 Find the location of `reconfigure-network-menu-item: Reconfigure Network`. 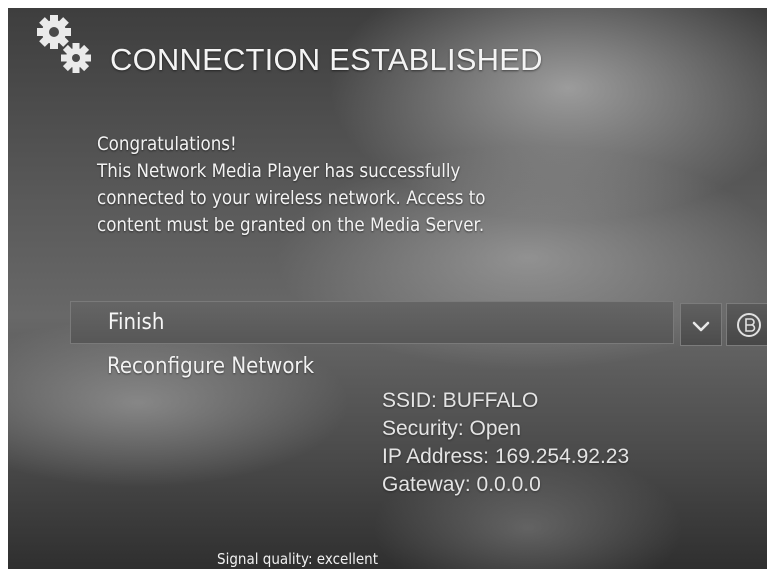

reconfigure-network-menu-item: Reconfigure Network is located at coordinates (210, 366).